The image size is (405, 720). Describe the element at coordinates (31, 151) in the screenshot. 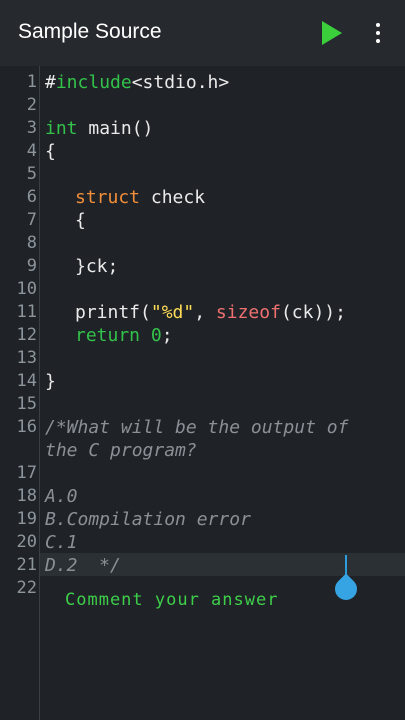

I see `line-number: 4` at that location.